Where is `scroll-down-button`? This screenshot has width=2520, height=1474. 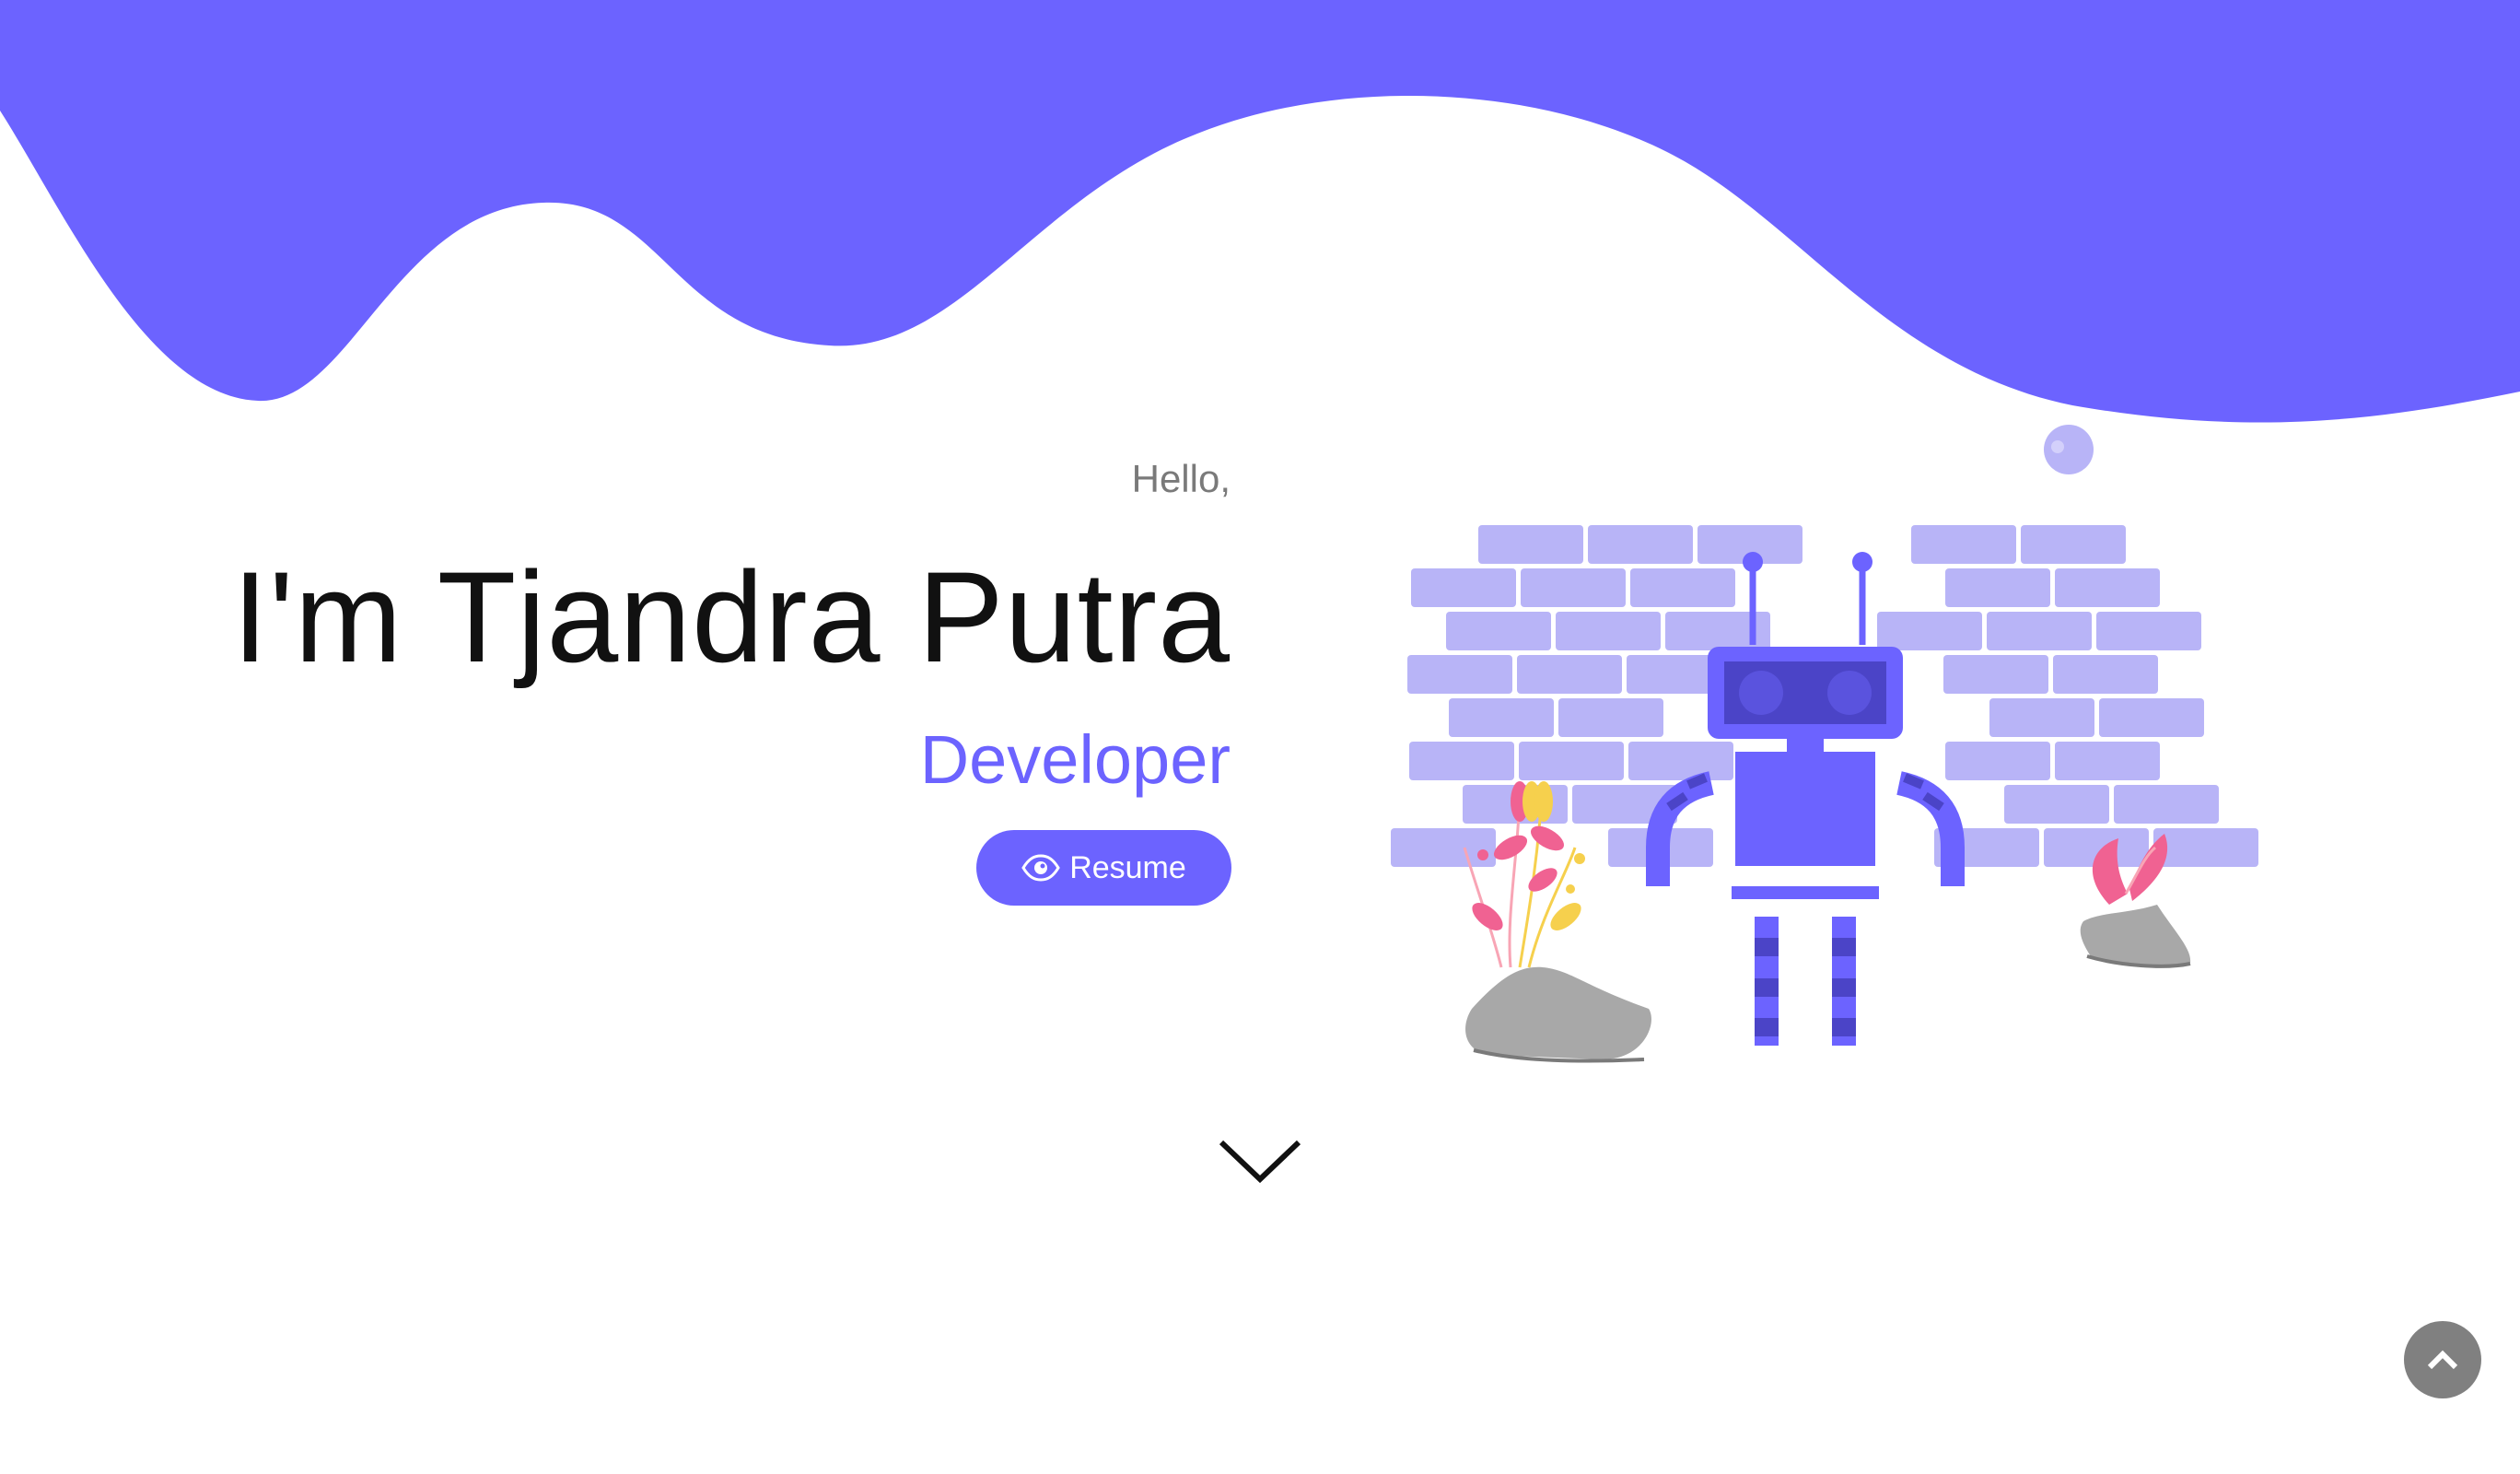 scroll-down-button is located at coordinates (1260, 1159).